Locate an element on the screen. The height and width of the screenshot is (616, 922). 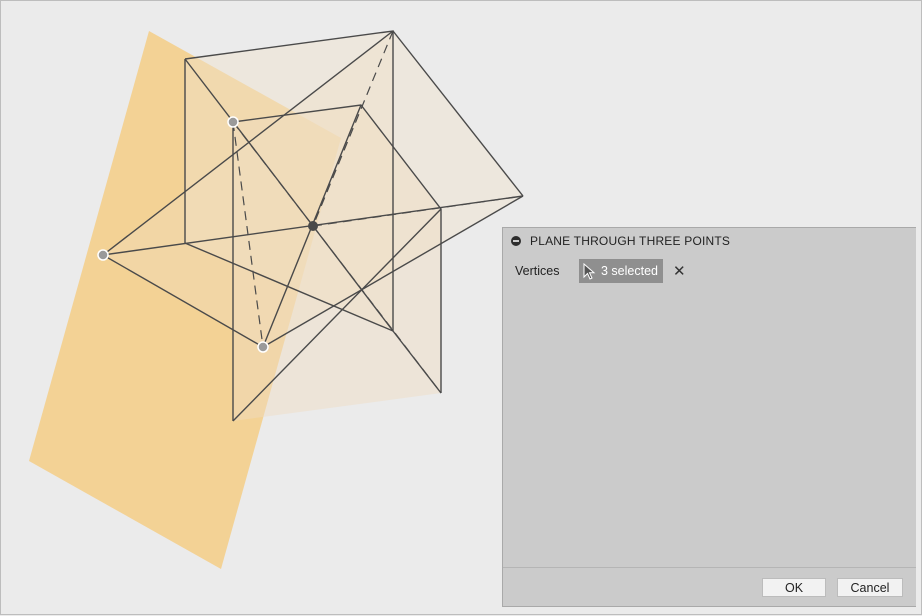
dialog-header: PLANE THROUGH THREE POINTS is located at coordinates (709, 241).